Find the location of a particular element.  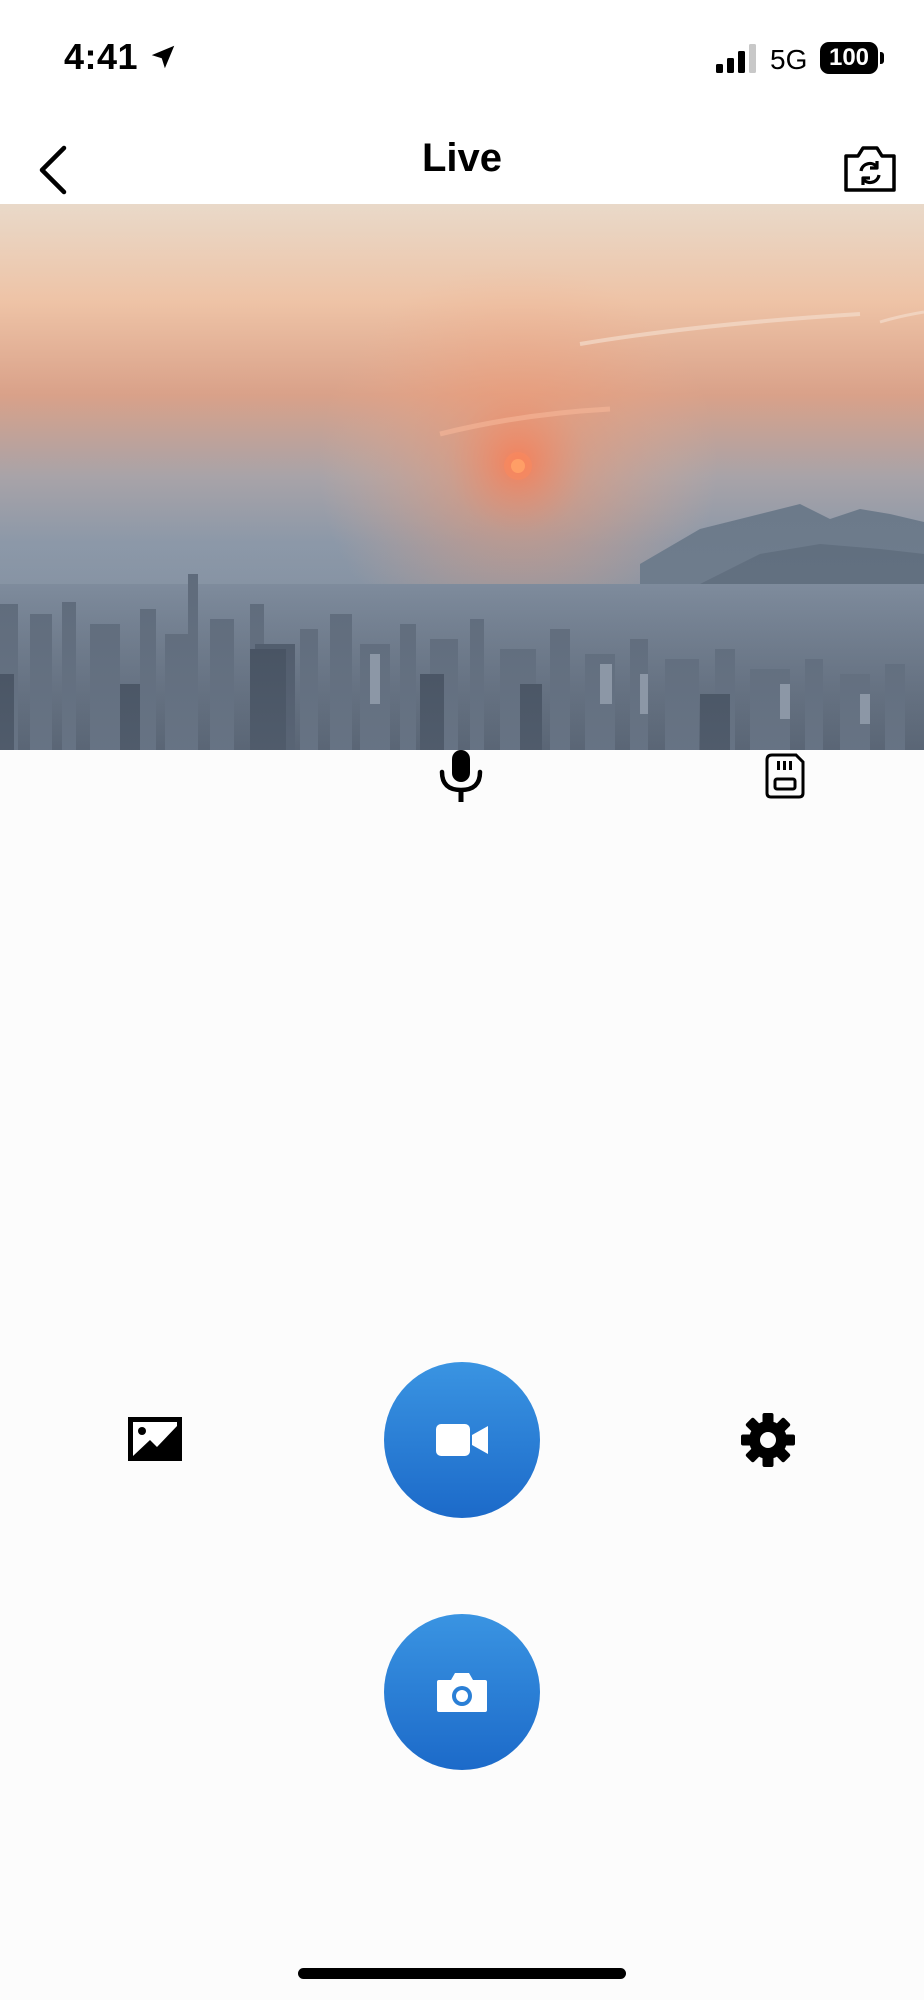

nav-header: Live is located at coordinates (462, 161).